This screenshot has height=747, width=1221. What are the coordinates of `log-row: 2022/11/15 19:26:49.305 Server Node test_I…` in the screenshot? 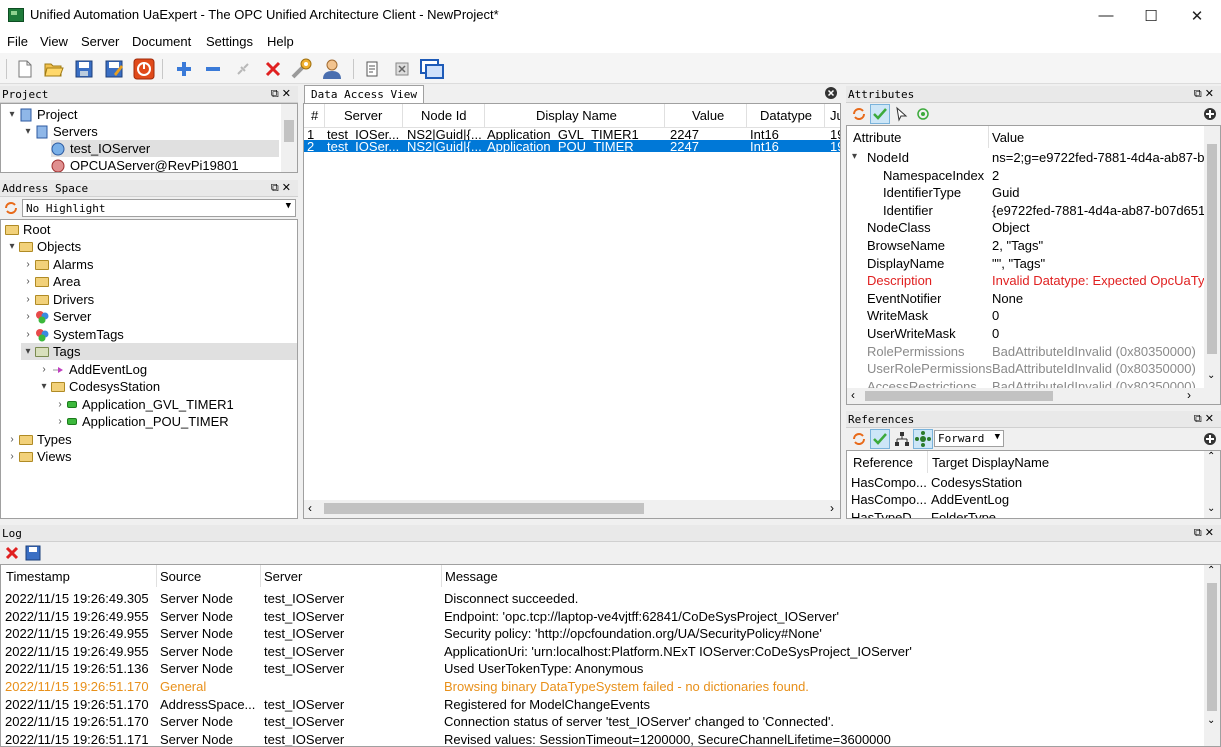 It's located at (602, 599).